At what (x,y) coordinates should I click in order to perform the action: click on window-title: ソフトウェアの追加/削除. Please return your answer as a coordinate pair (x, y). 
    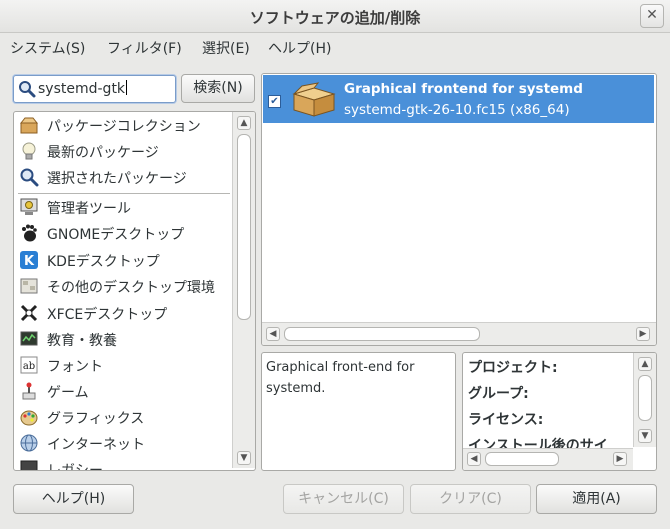
    Looking at the image, I should click on (335, 18).